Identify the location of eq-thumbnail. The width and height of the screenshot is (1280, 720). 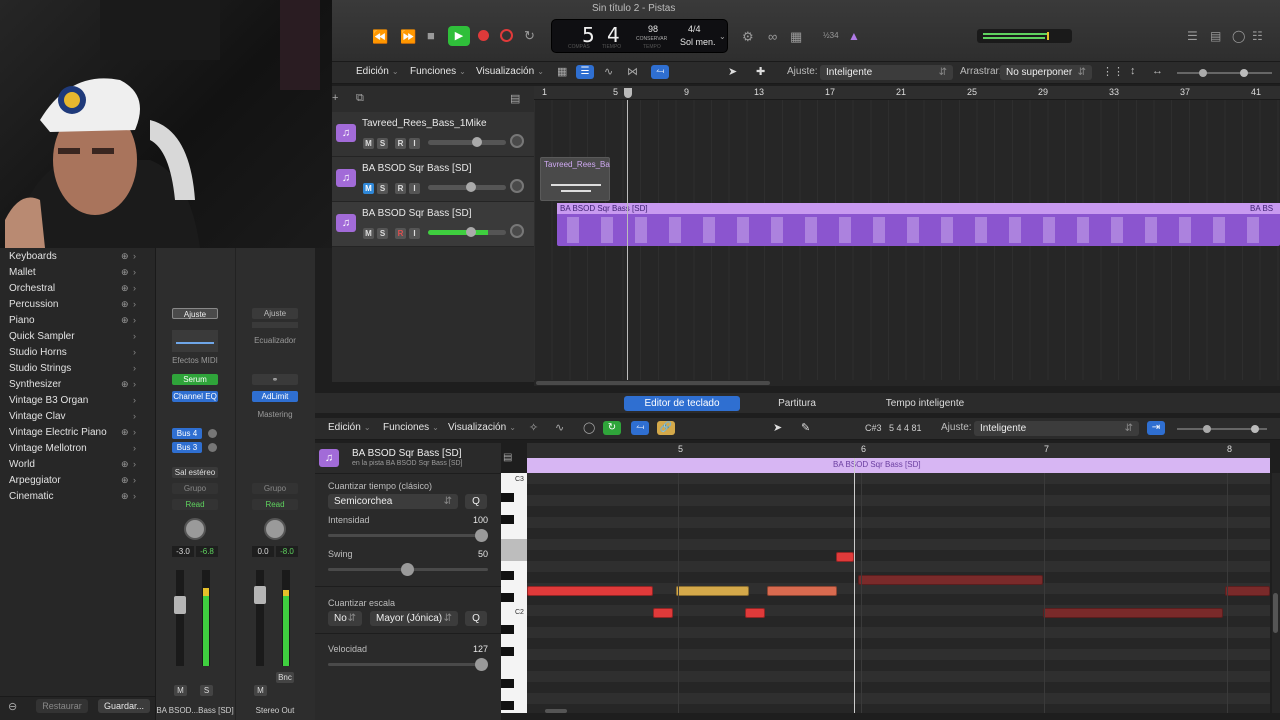
(195, 341).